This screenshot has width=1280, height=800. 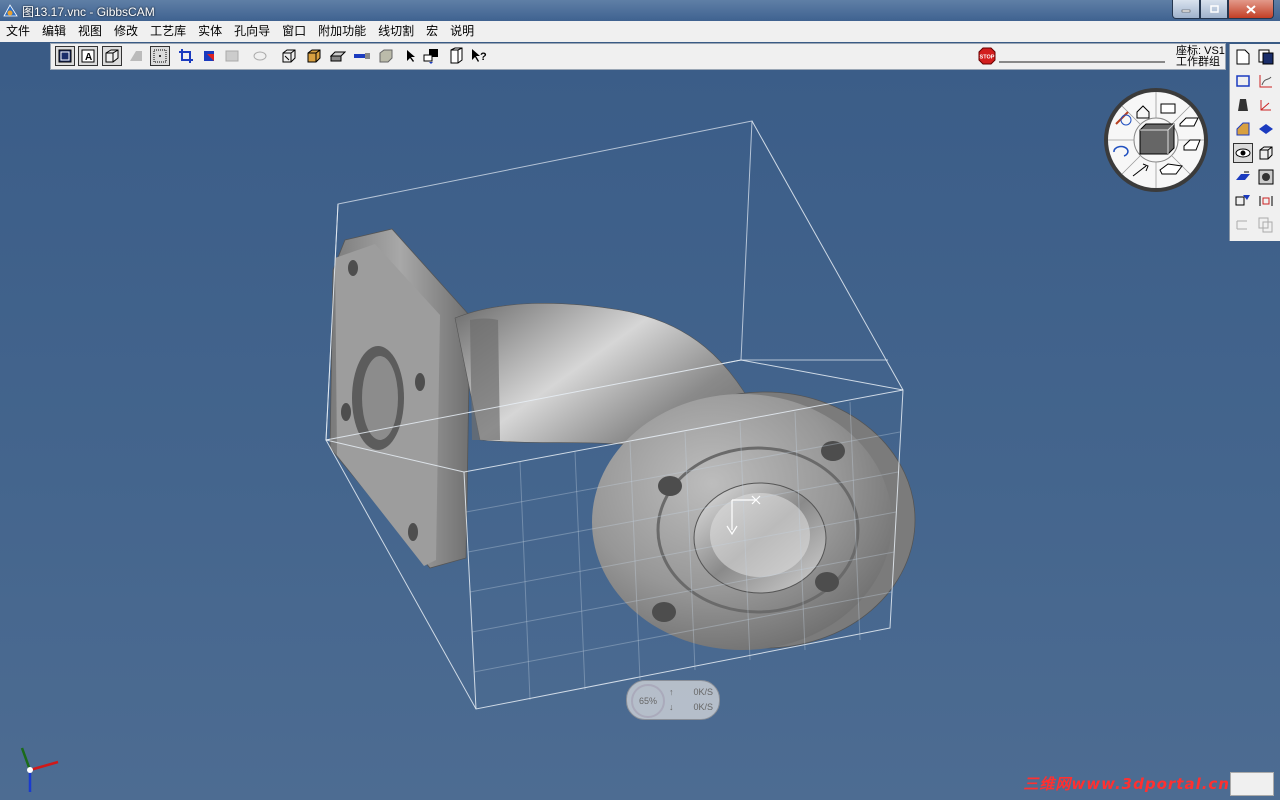 I want to click on solid-shade-icon, so click(x=136, y=56).